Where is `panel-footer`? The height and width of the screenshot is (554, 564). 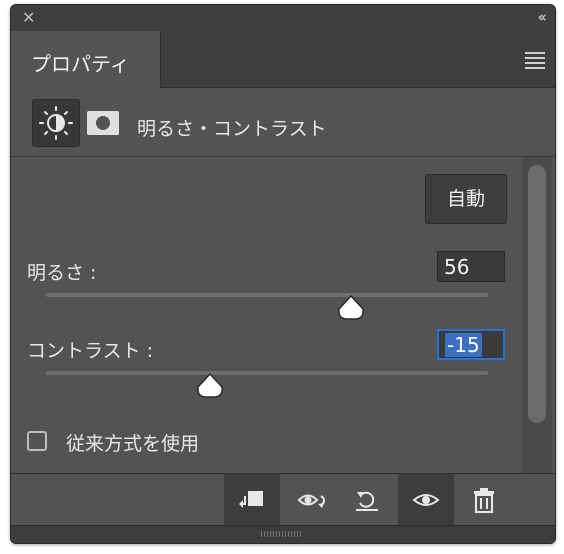 panel-footer is located at coordinates (283, 534).